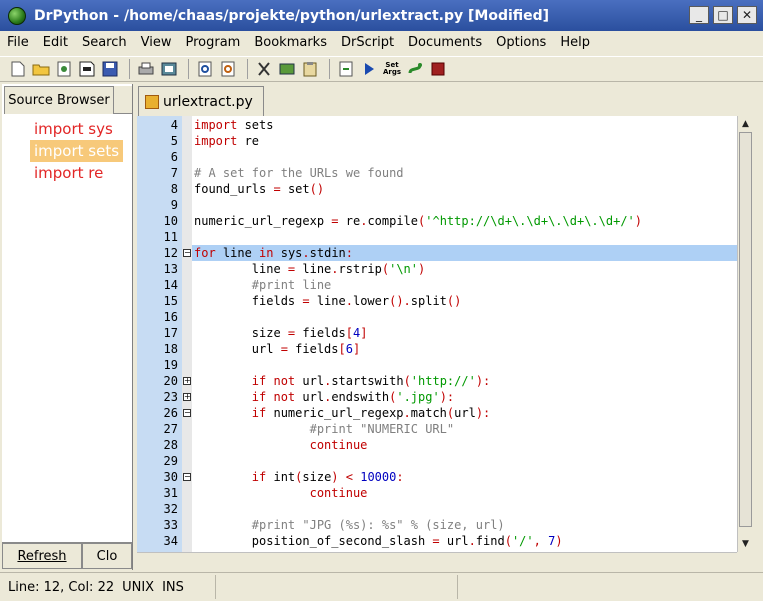 The width and height of the screenshot is (763, 601). I want to click on menu-bookmarks: Bookmarks, so click(290, 42).